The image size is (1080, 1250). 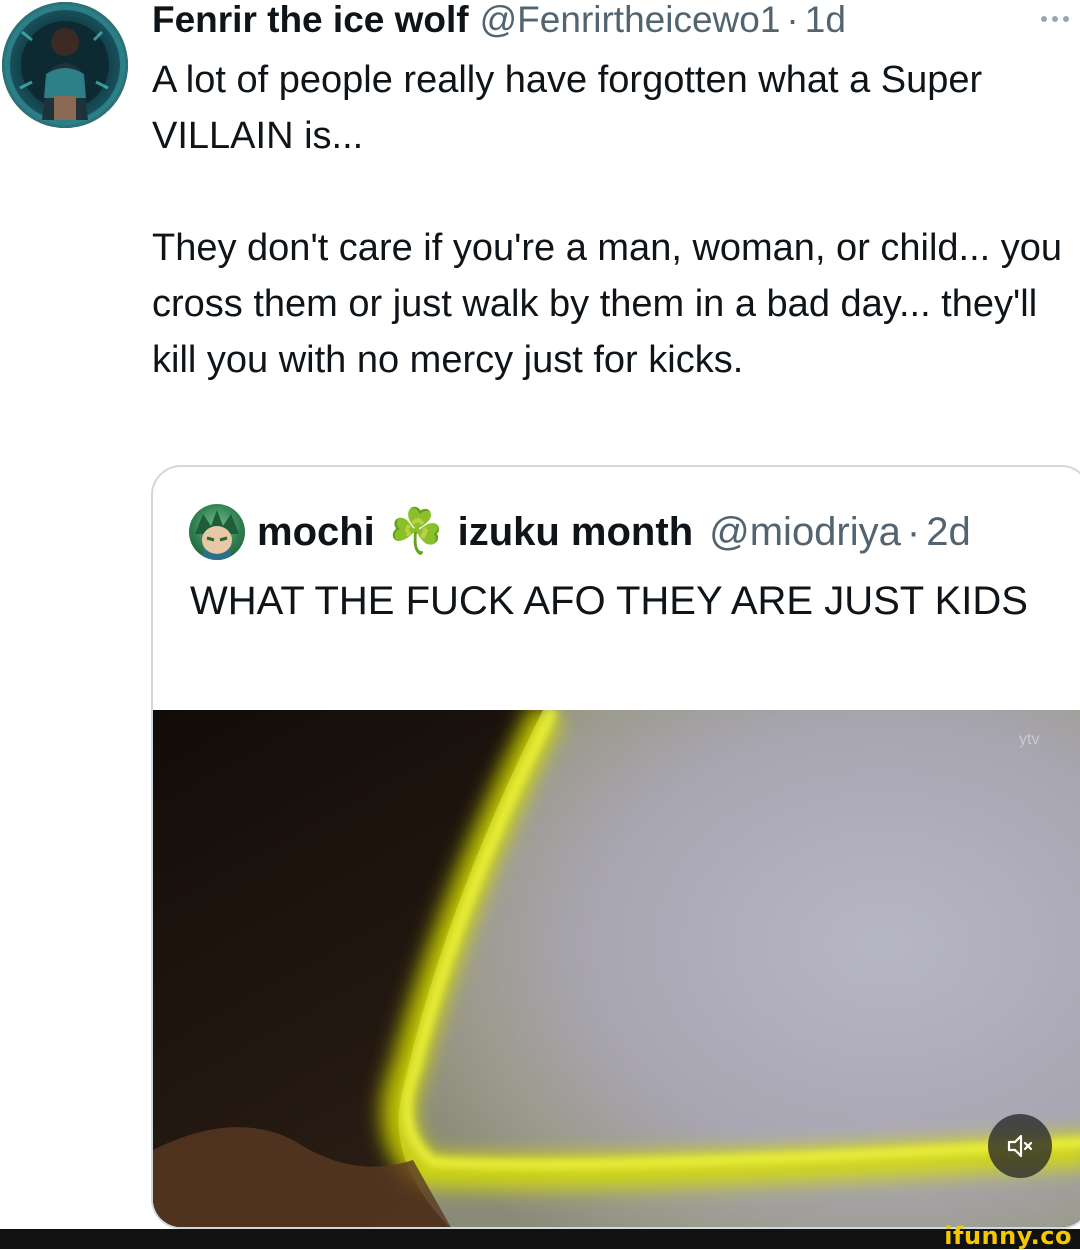 What do you see at coordinates (540, 1239) in the screenshot?
I see `watermark-bar` at bounding box center [540, 1239].